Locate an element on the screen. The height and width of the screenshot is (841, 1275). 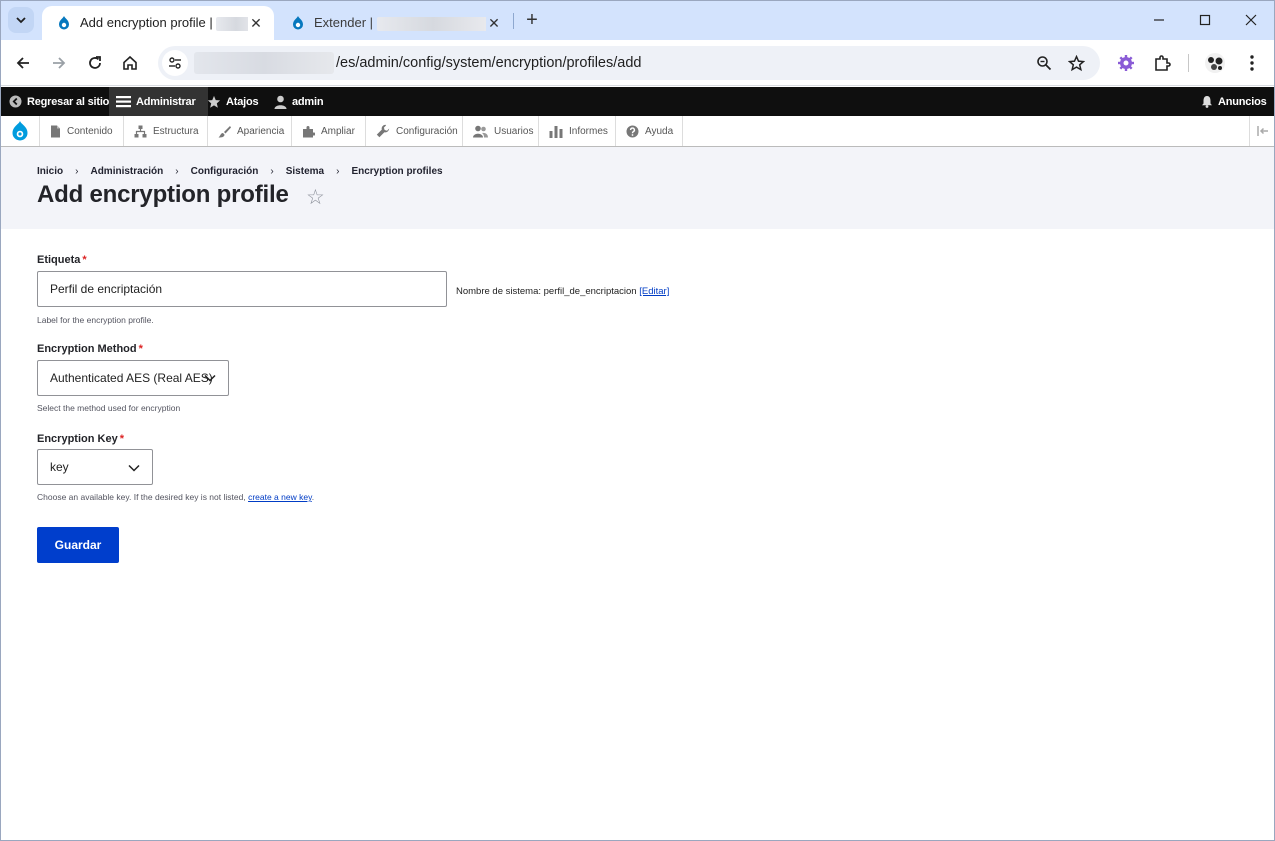
method-field-label: Encryption Method * is located at coordinates (90, 349).